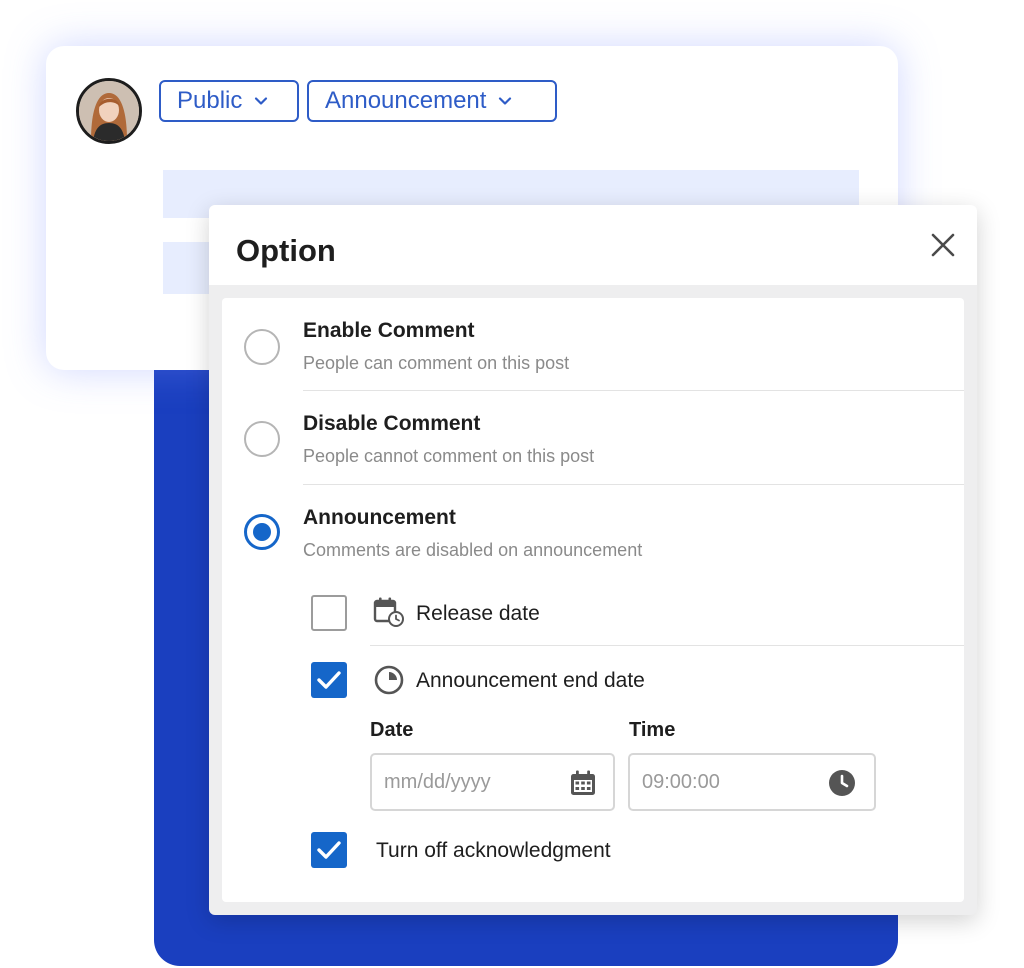  I want to click on radio-enable-comment, so click(262, 347).